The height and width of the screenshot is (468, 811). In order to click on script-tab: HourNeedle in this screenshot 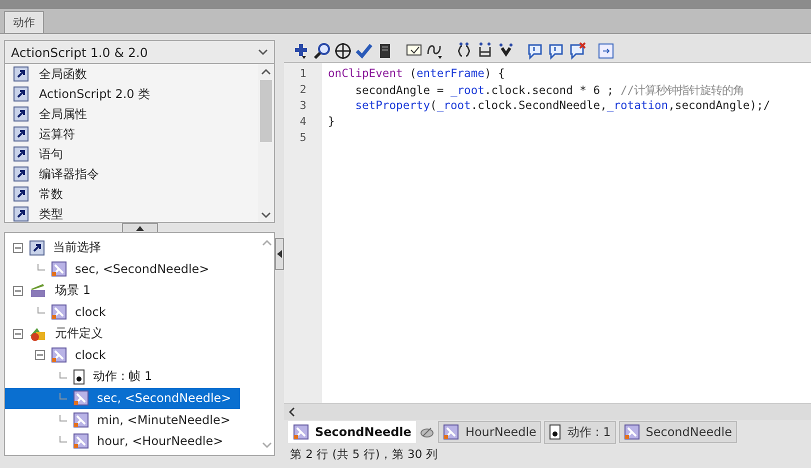, I will do `click(490, 432)`.